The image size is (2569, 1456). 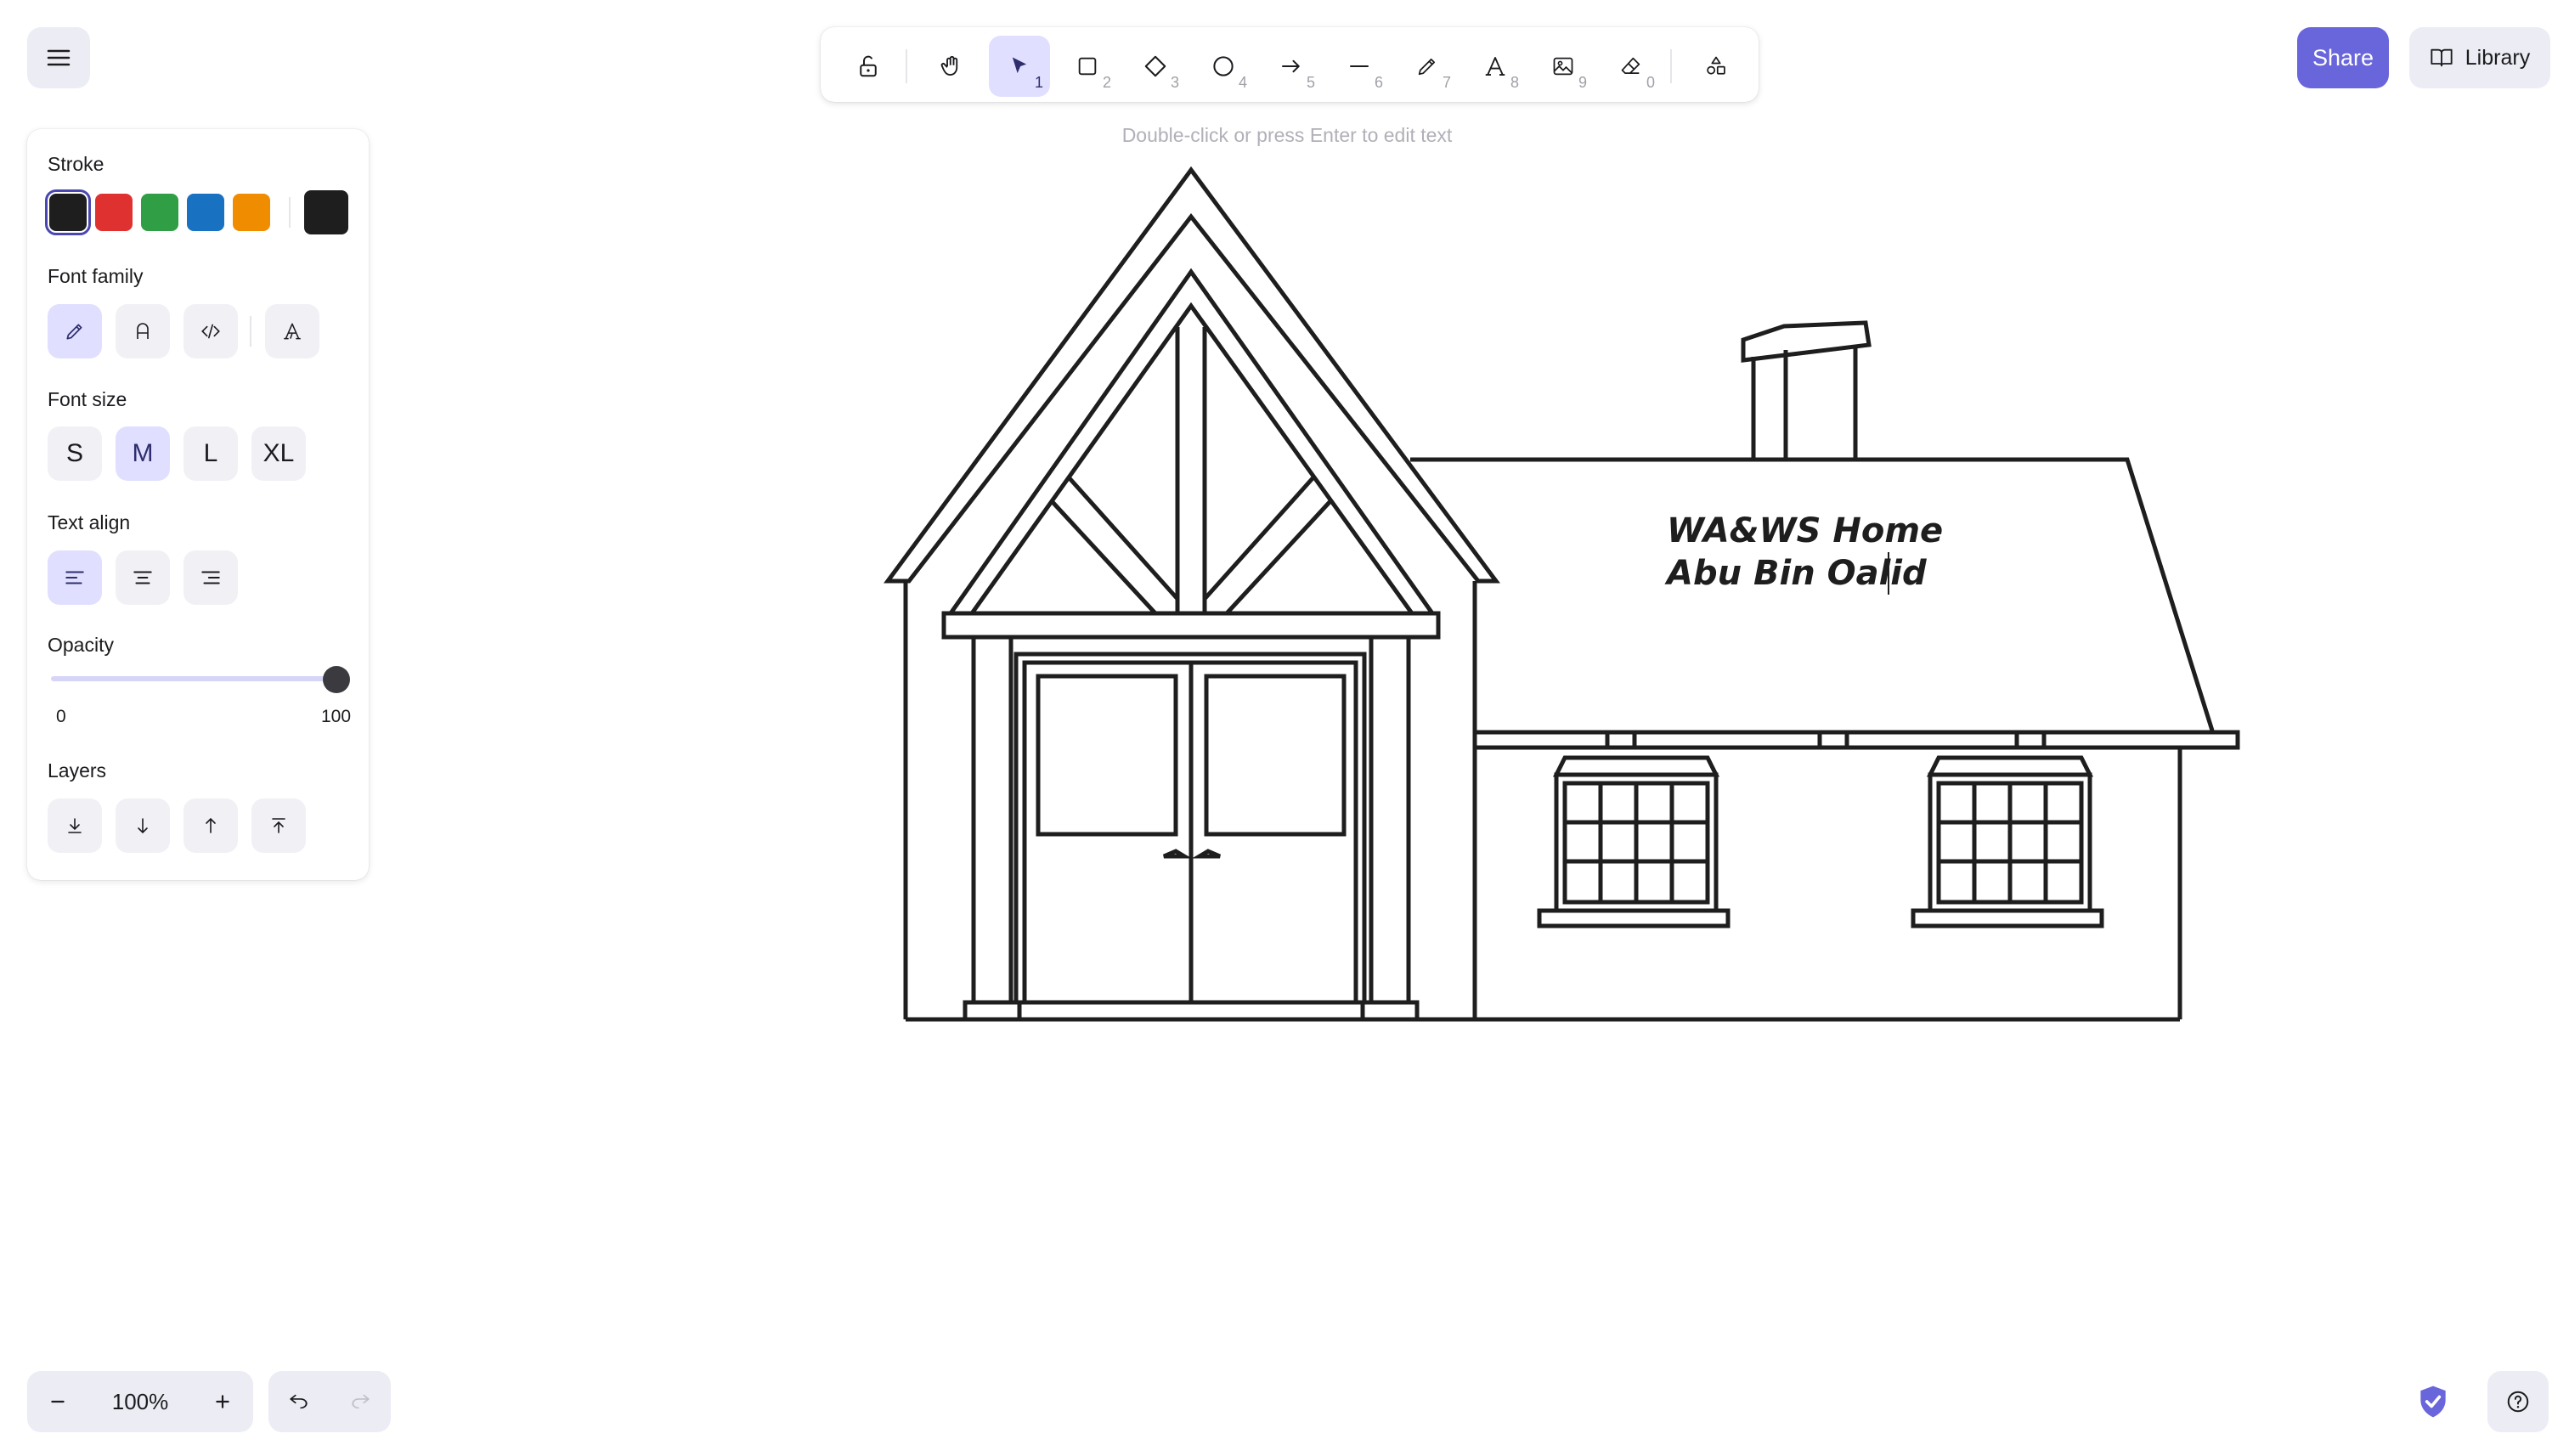 I want to click on encryption-badge, so click(x=2433, y=1401).